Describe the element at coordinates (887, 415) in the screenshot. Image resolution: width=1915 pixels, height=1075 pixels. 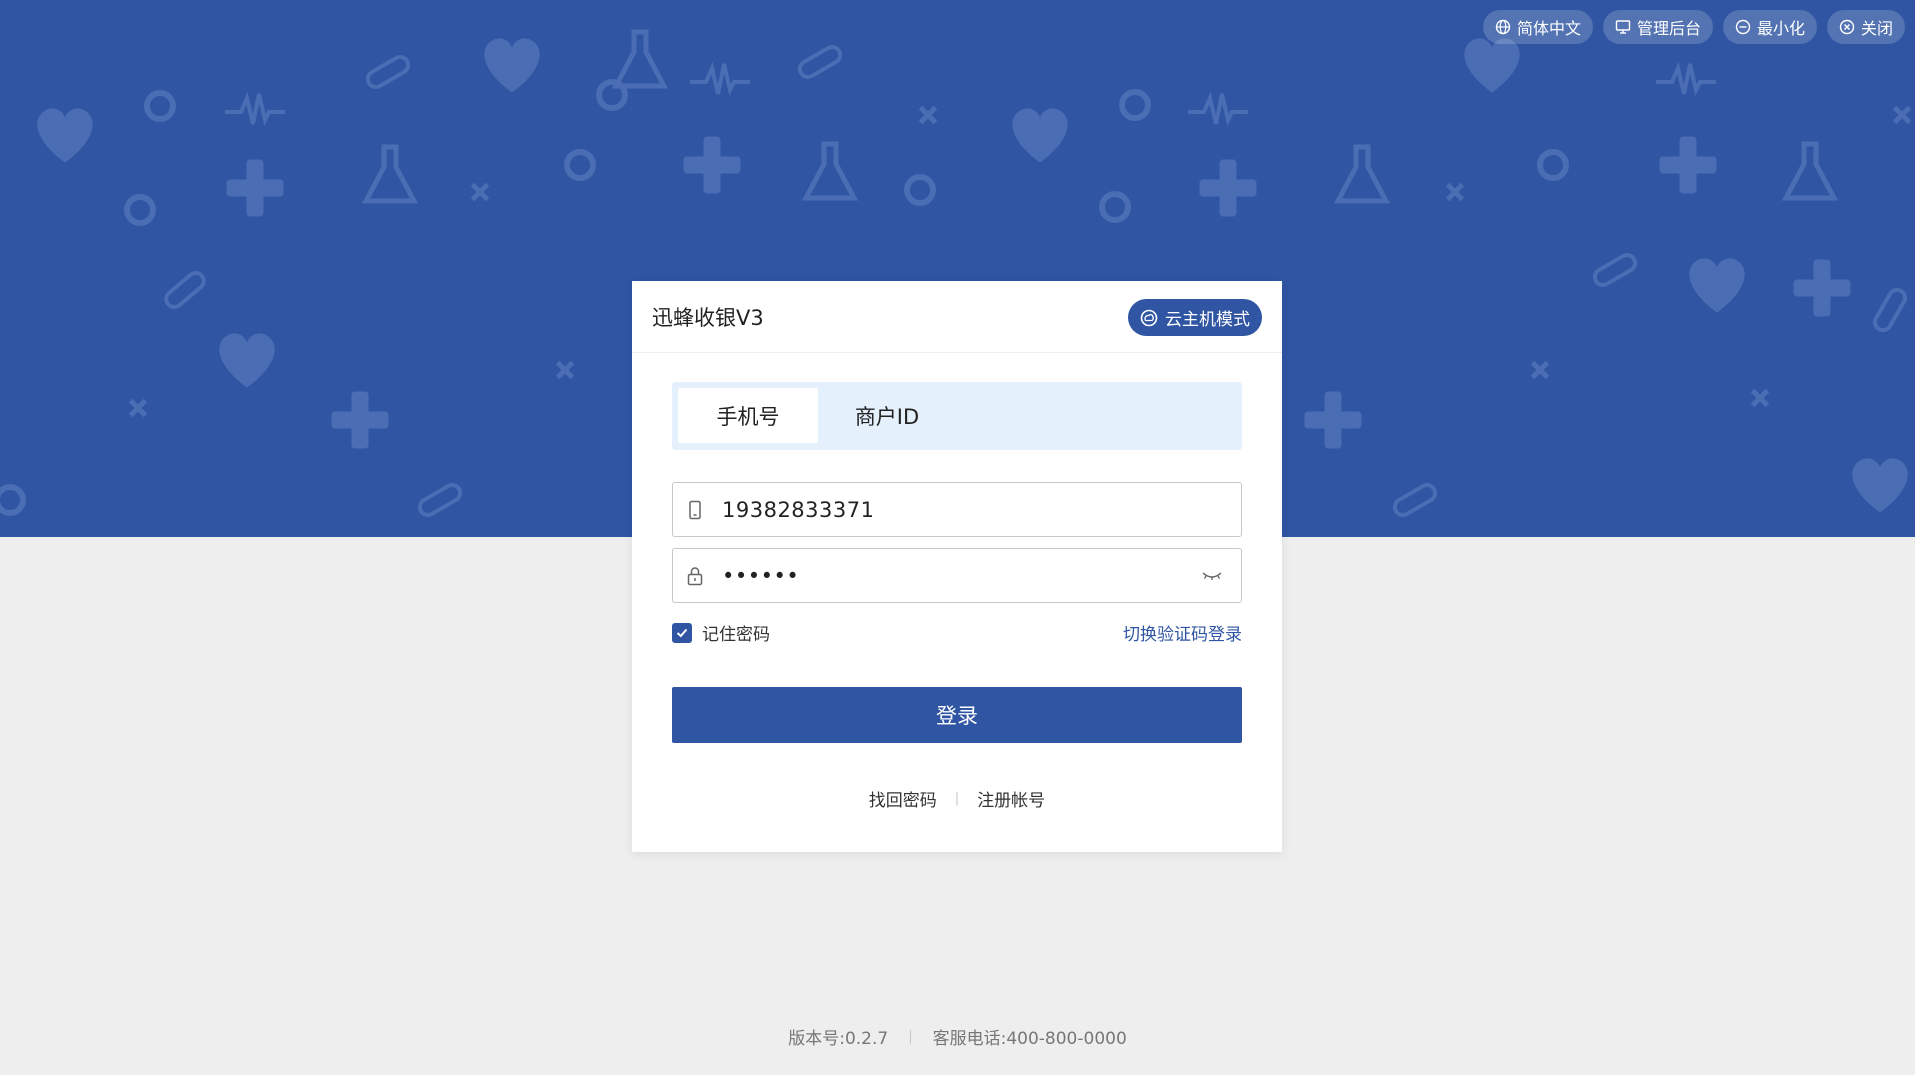
I see `tab-merchant-id: 商户ID` at that location.